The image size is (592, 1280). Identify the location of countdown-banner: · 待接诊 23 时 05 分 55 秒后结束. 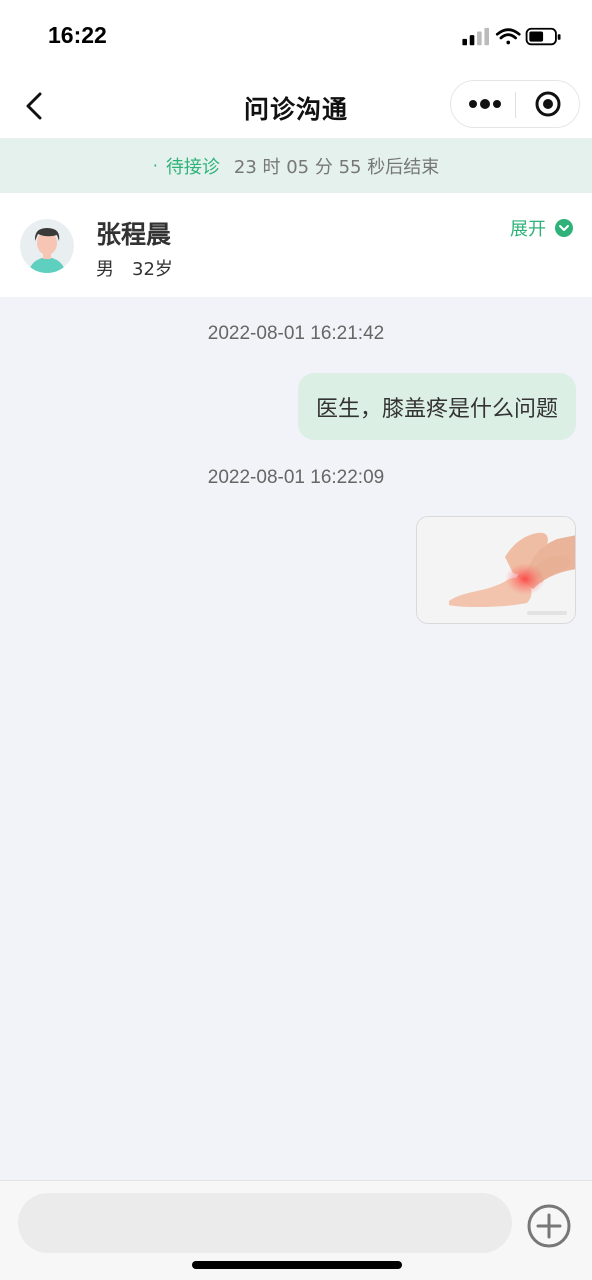
(296, 165).